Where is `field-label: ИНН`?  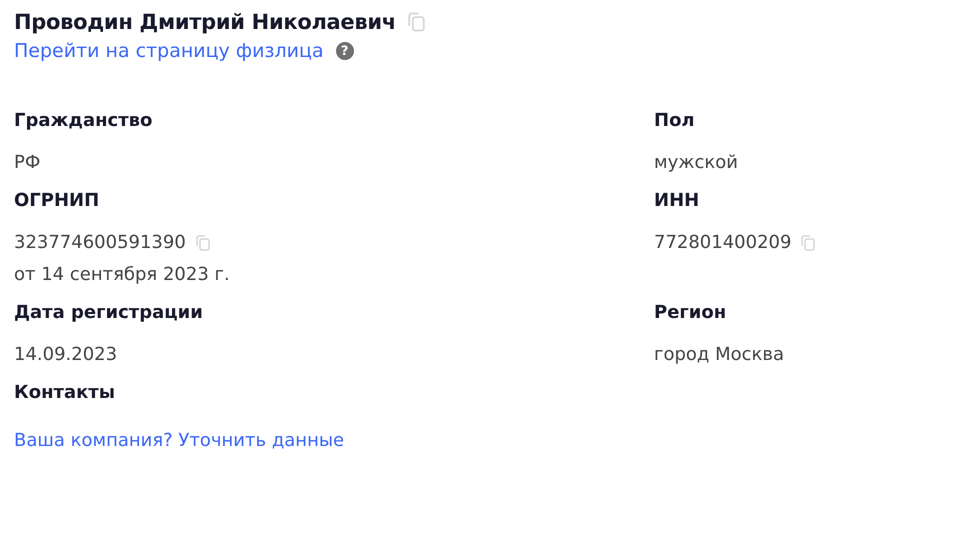
field-label: ИНН is located at coordinates (677, 201).